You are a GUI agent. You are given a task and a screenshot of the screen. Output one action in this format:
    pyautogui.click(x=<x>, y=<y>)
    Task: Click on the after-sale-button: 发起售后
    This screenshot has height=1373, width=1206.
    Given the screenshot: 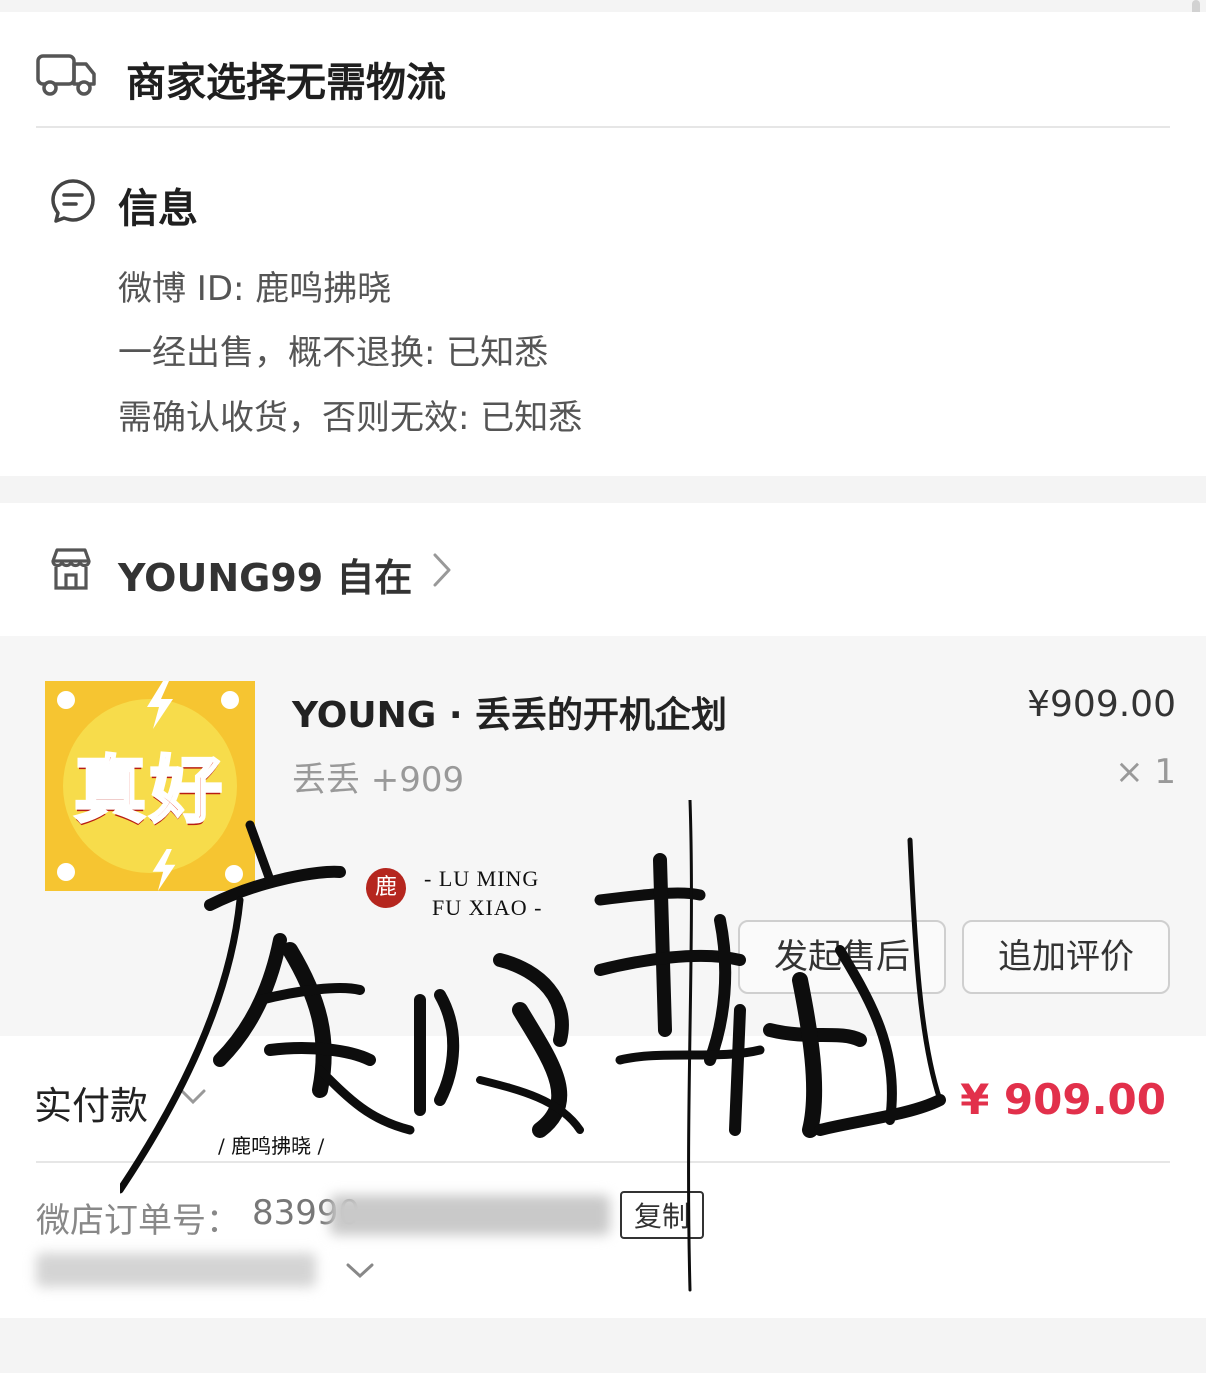 What is the action you would take?
    pyautogui.click(x=842, y=957)
    